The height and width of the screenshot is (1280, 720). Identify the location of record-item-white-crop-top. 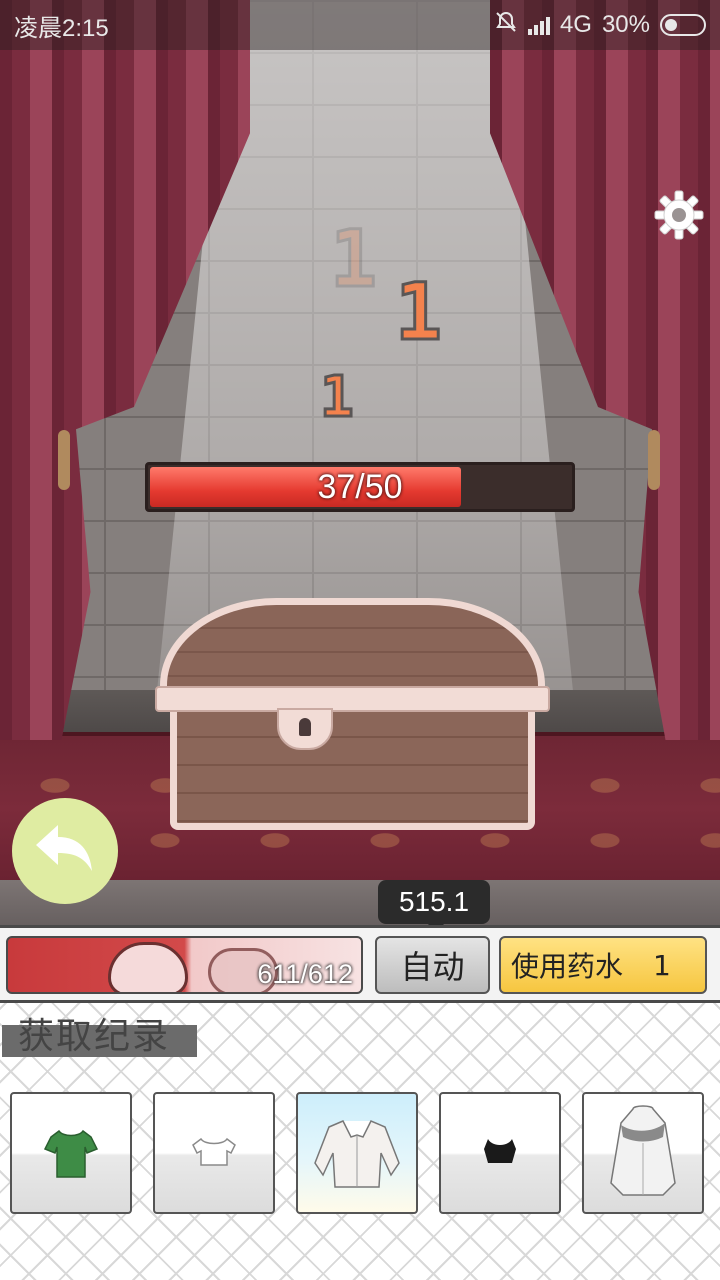
(214, 1153).